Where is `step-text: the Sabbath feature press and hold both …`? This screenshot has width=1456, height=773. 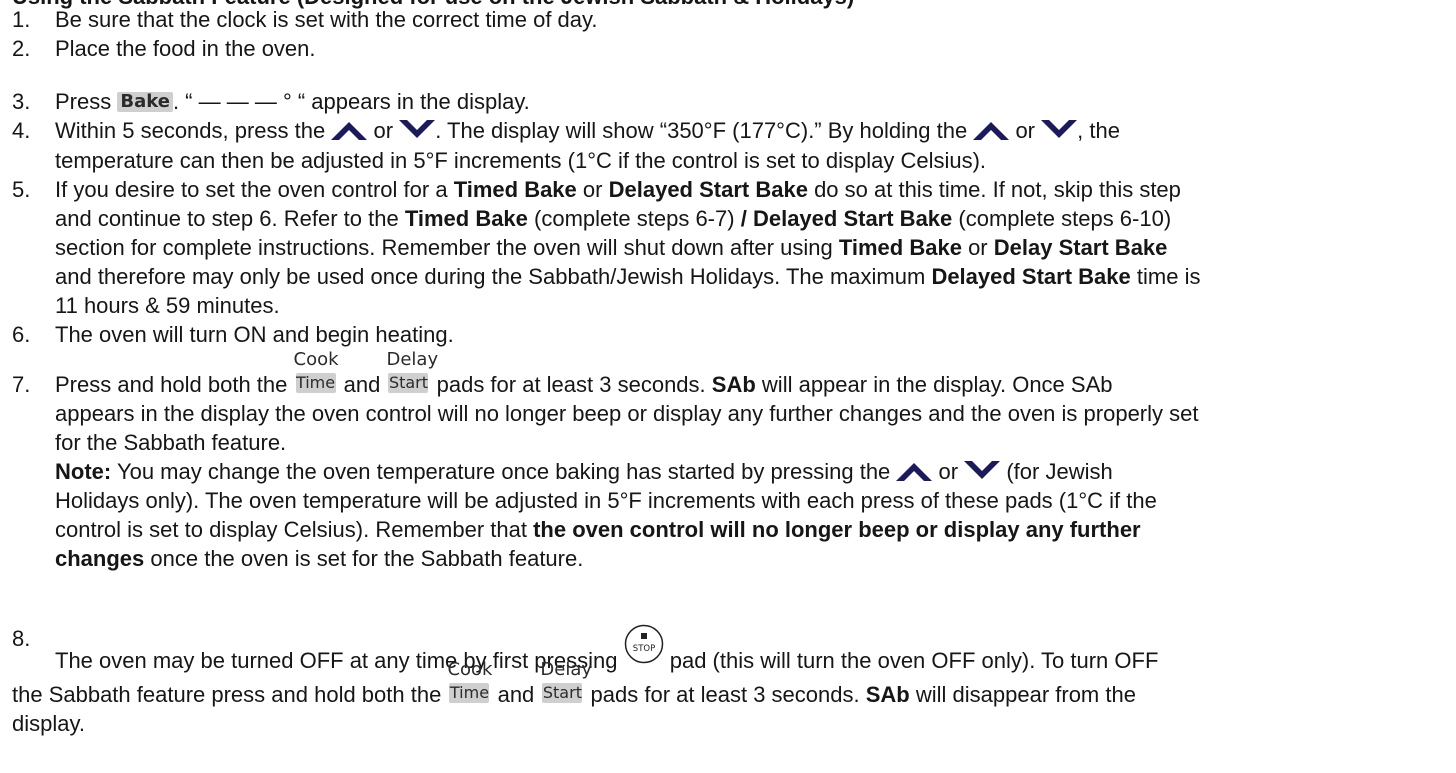
step-text: the Sabbath feature press and hold both … is located at coordinates (227, 694).